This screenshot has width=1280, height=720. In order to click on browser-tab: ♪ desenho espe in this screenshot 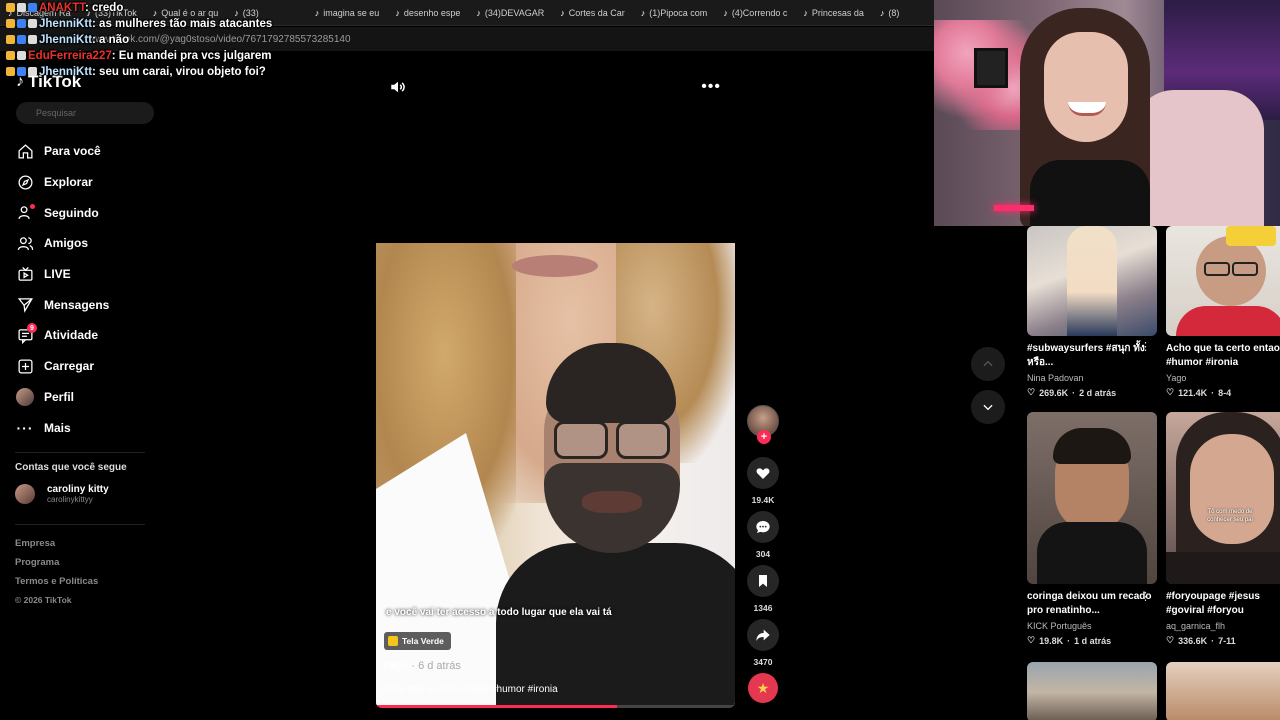, I will do `click(427, 13)`.